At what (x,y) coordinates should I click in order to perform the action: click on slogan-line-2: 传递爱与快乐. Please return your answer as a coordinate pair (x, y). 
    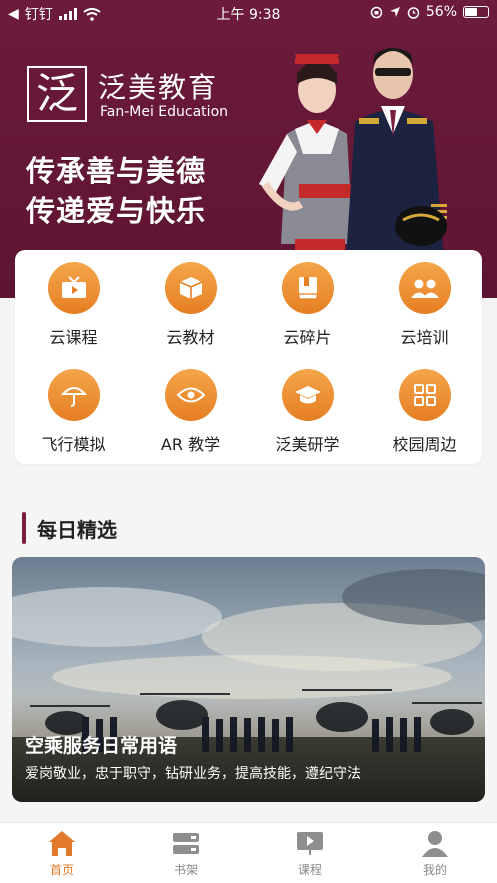
    Looking at the image, I should click on (116, 211).